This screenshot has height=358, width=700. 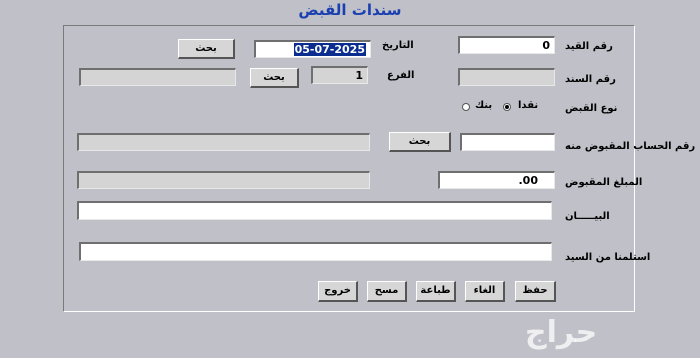 I want to click on branch-search-button: بحث, so click(x=274, y=78).